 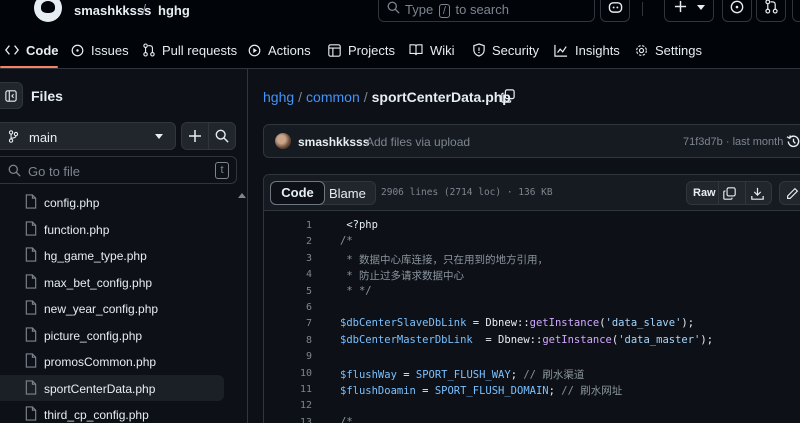 I want to click on global-search: Type / to search, so click(x=486, y=11).